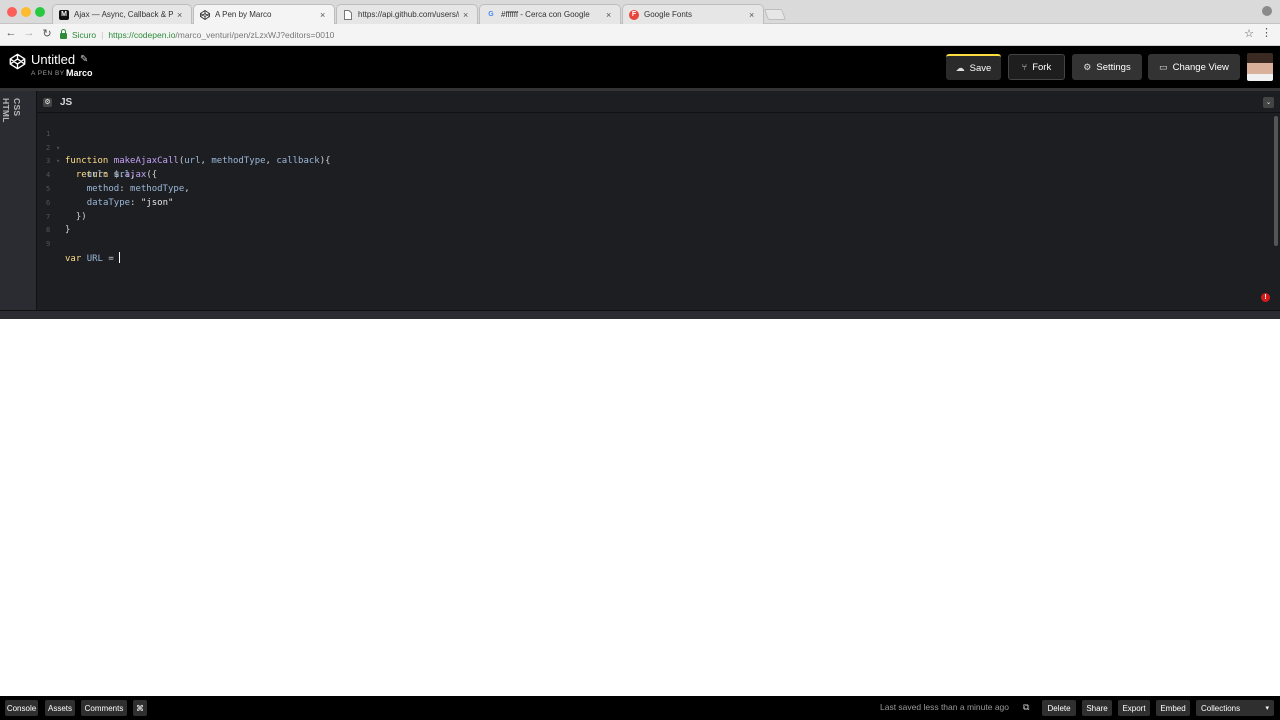 The height and width of the screenshot is (720, 1280). Describe the element at coordinates (29, 33) in the screenshot. I see `forward-arrow-icon: →` at that location.